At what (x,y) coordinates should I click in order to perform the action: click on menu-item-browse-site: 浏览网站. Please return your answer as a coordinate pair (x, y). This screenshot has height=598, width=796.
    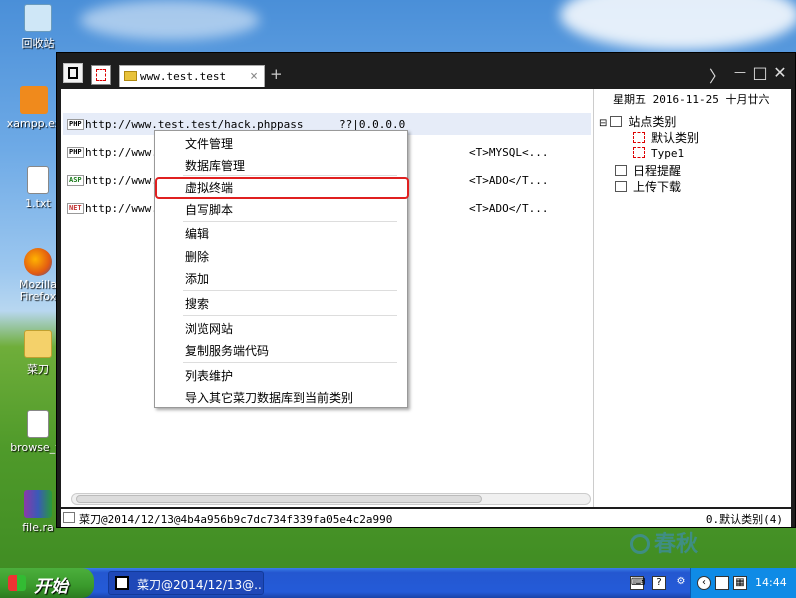
    Looking at the image, I should click on (209, 328).